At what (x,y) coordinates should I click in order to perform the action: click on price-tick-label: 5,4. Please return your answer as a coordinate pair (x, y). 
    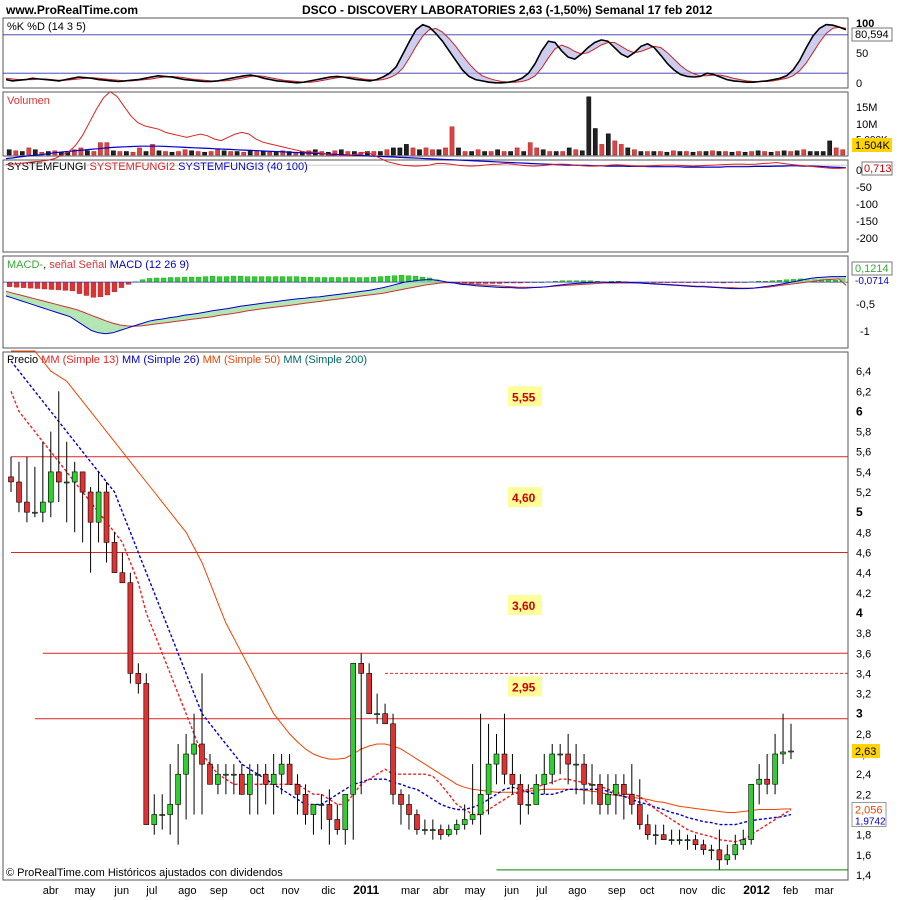
    Looking at the image, I should click on (863, 473).